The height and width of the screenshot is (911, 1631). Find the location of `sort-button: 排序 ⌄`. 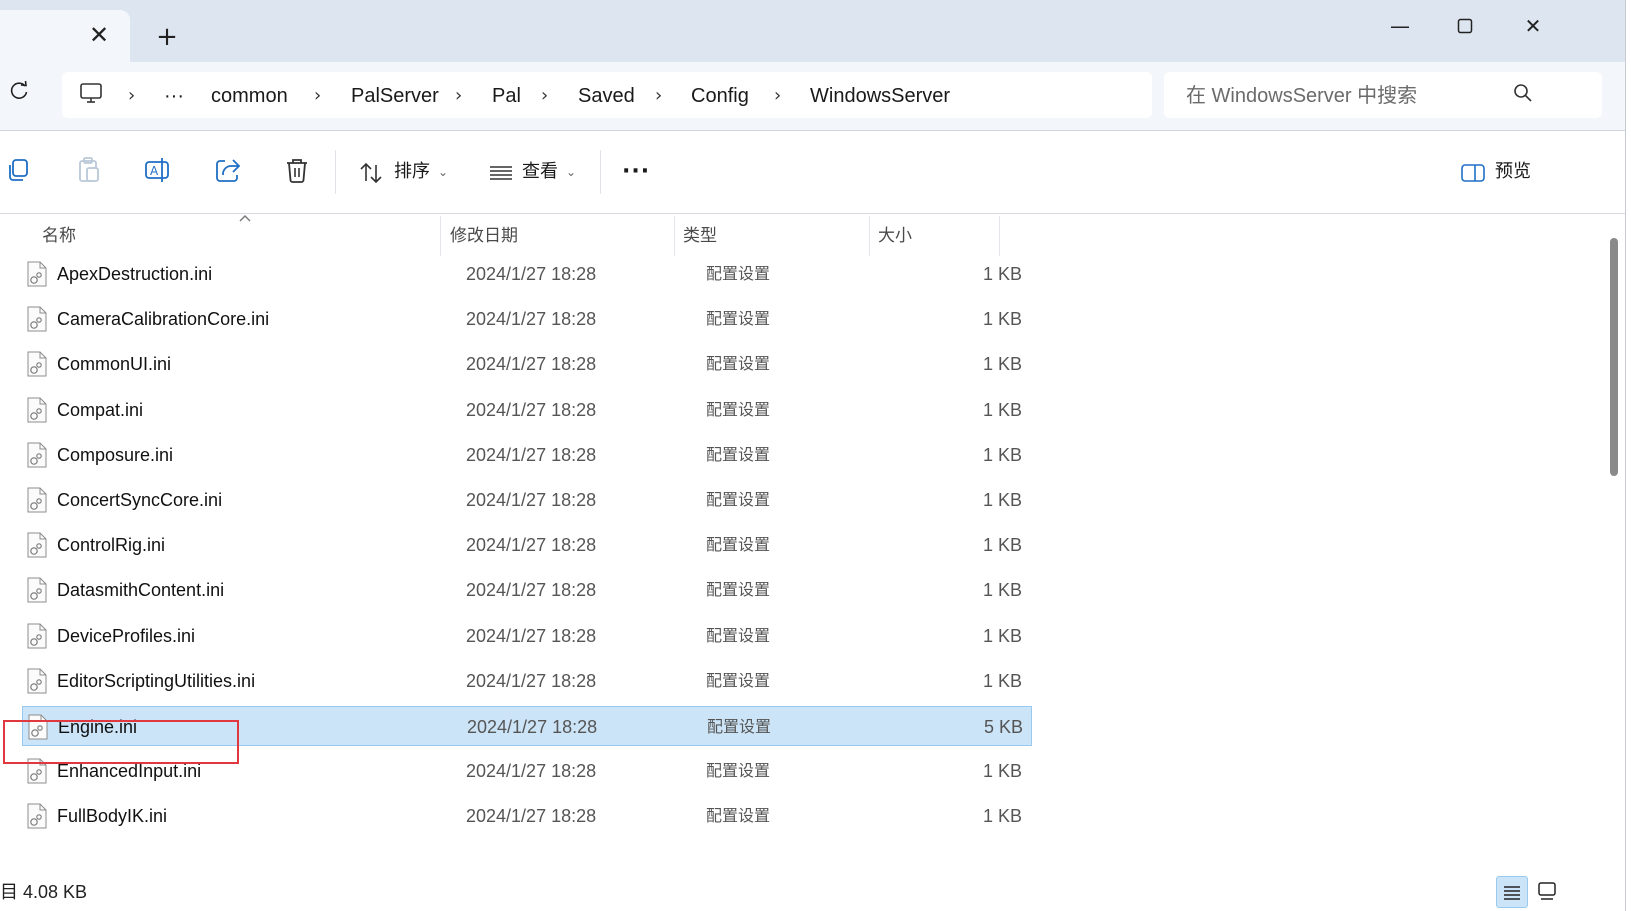

sort-button: 排序 ⌄ is located at coordinates (411, 172).